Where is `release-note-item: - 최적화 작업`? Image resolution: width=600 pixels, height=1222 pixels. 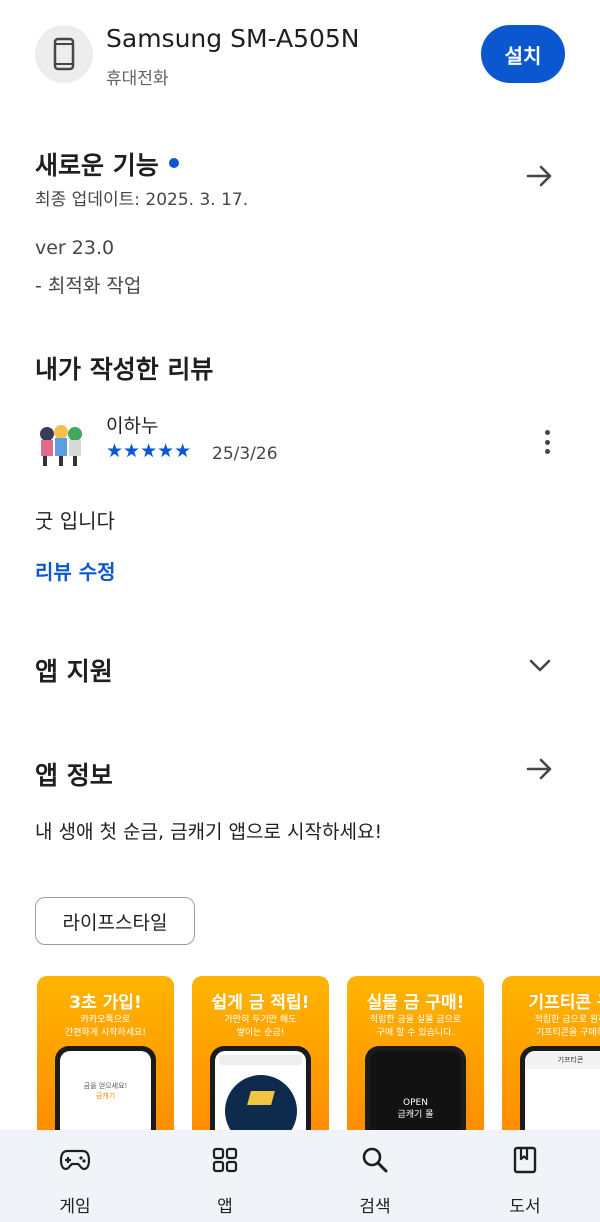 release-note-item: - 최적화 작업 is located at coordinates (88, 286).